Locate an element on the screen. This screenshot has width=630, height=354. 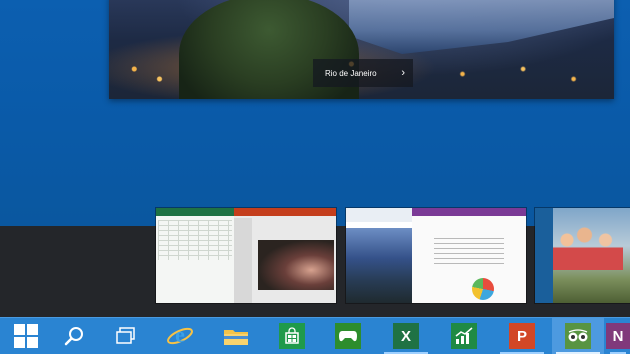
task-thumbnail-photos is located at coordinates (582, 255).